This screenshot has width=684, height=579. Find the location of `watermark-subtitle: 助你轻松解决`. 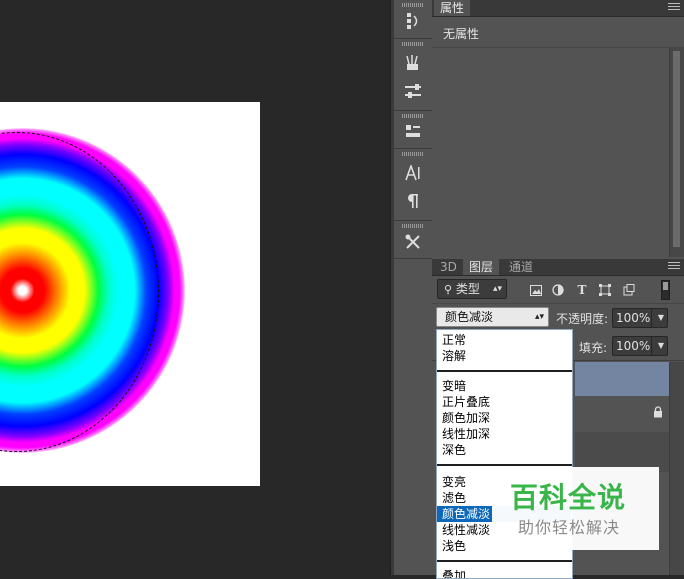

watermark-subtitle: 助你轻松解决 is located at coordinates (569, 527).